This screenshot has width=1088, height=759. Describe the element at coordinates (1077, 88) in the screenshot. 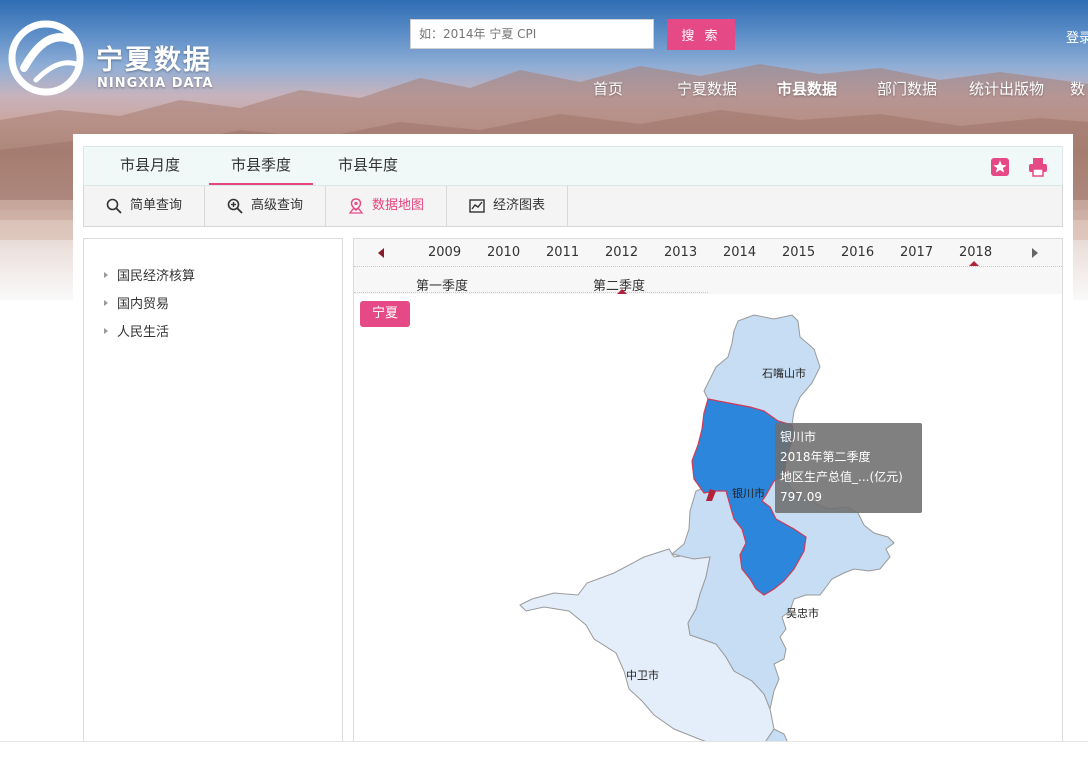

I see `nav-more: 数` at that location.